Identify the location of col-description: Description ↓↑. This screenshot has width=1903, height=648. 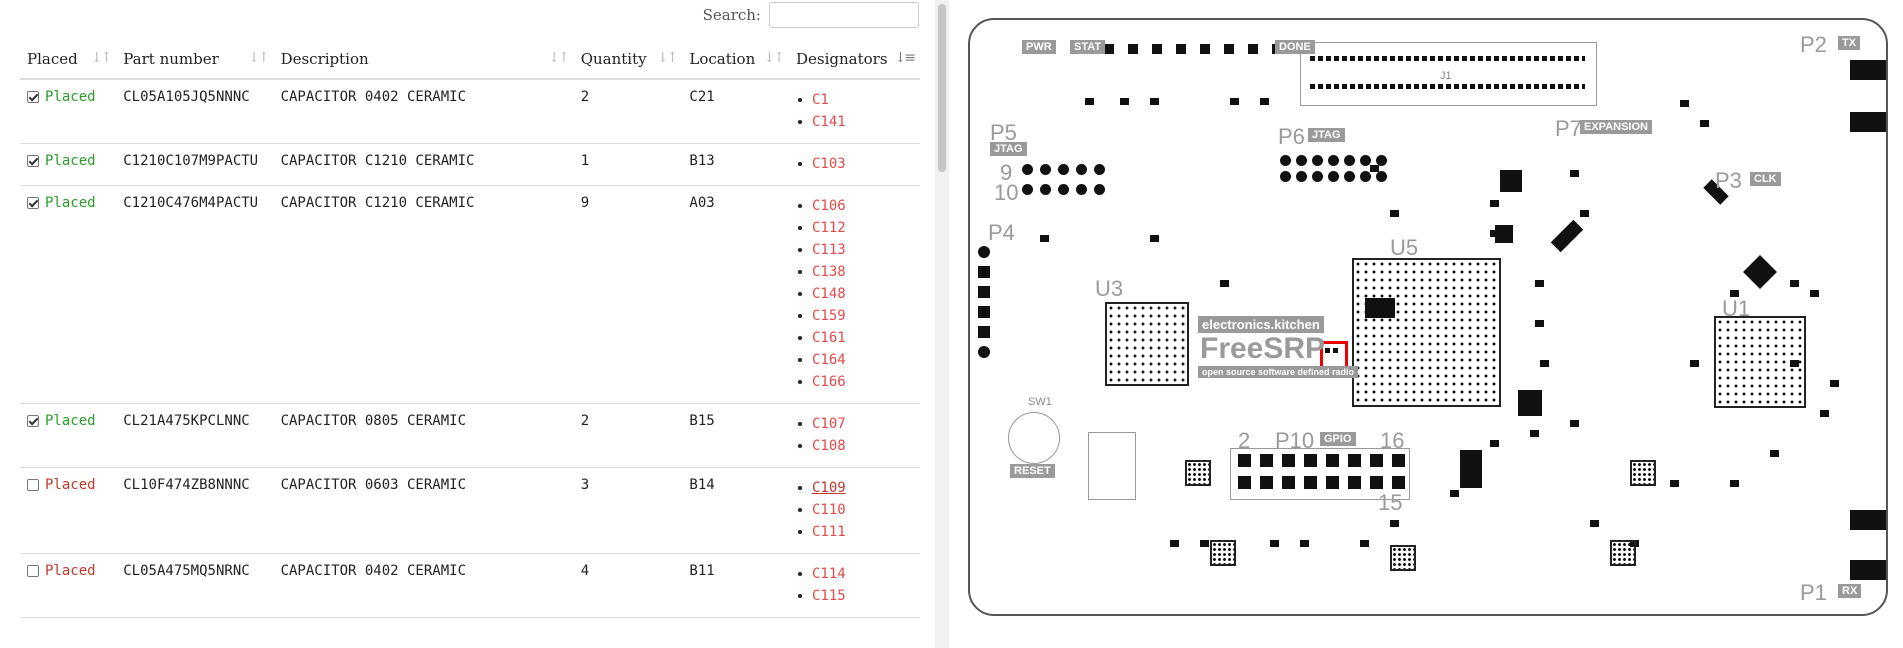
(423, 60).